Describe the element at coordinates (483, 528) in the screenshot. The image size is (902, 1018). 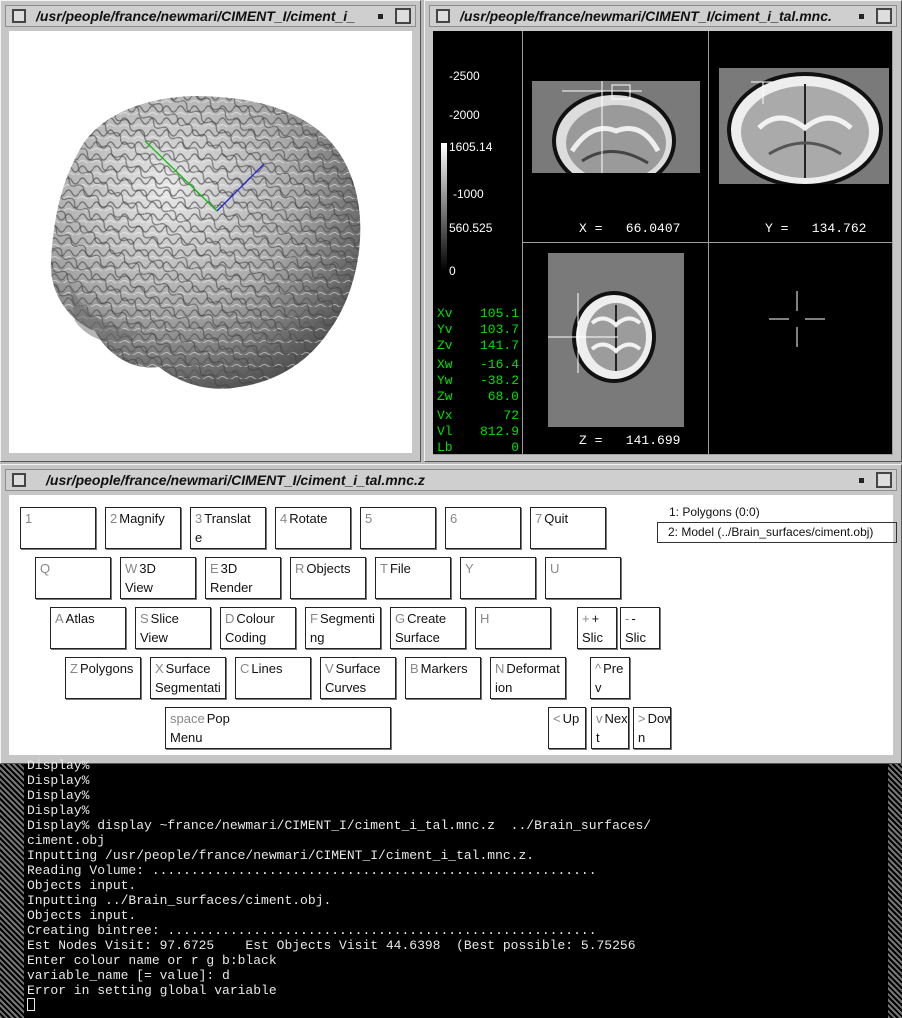
I see `key-6-button: 6` at that location.